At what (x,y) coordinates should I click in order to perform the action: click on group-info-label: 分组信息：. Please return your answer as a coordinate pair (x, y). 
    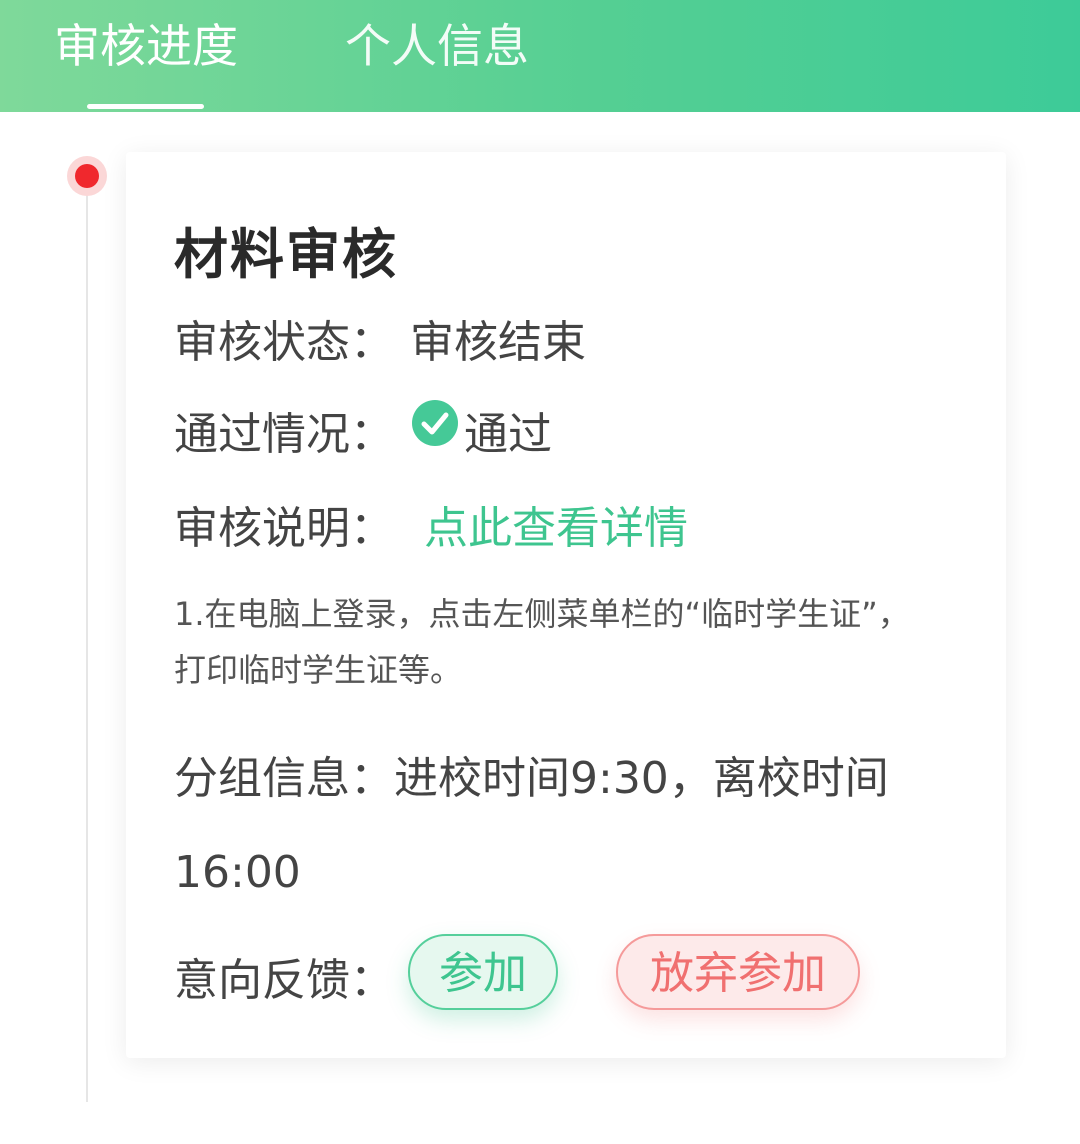
    Looking at the image, I should click on (284, 778).